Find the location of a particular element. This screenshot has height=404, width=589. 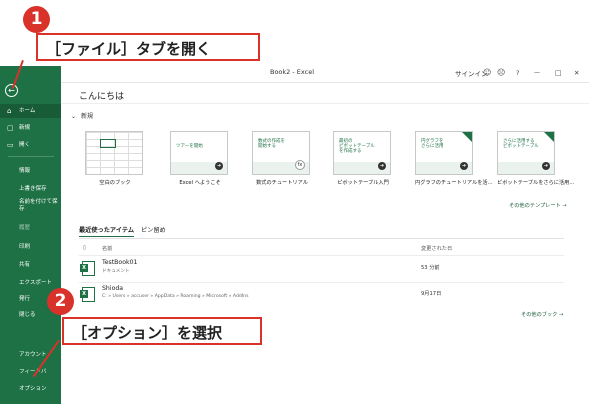

template-pivot-intro: 最初の ピボットテーブル を作成する ➜ ピボットテーブル入門 is located at coordinates (363, 158).